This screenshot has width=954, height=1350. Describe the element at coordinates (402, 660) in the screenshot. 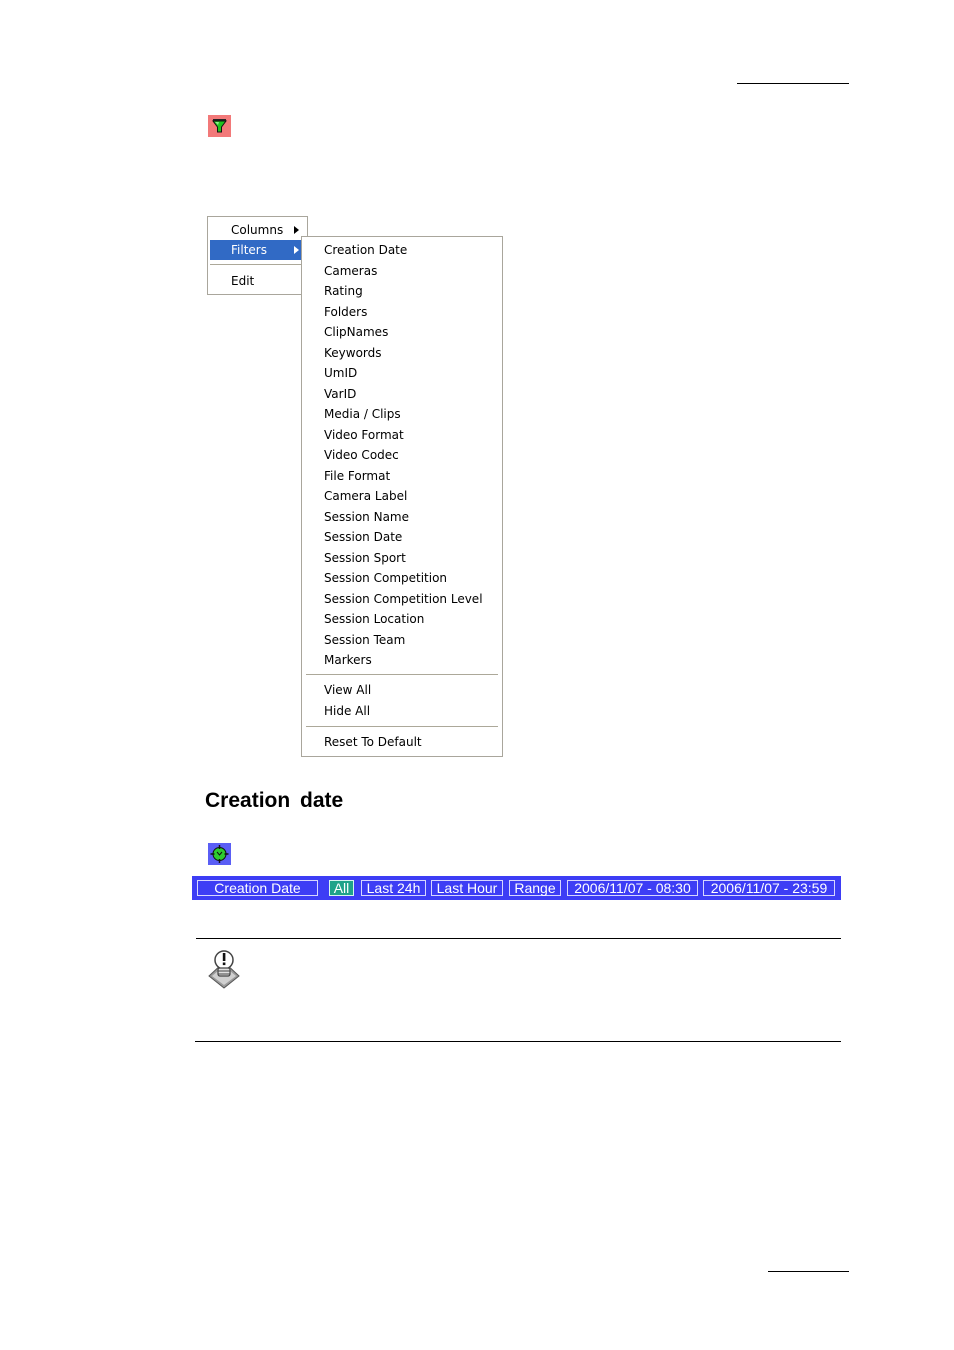

I see `menu-item-markers: Markers` at that location.